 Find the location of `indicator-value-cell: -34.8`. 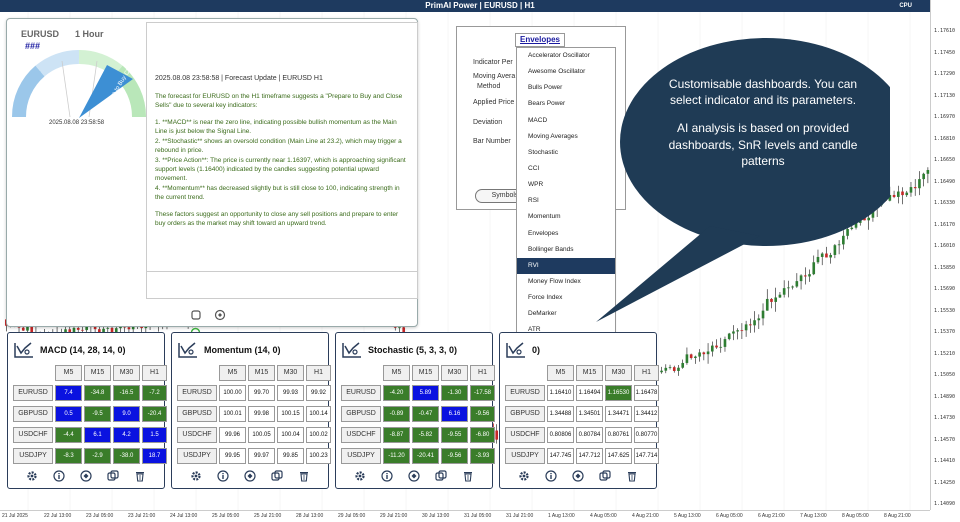

indicator-value-cell: -34.8 is located at coordinates (97, 393).